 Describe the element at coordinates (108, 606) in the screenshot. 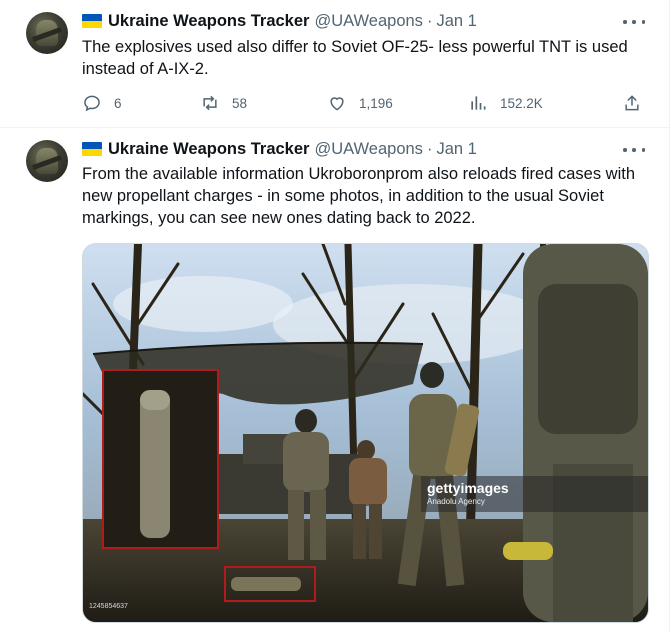

I see `image-id: 1245854637` at that location.